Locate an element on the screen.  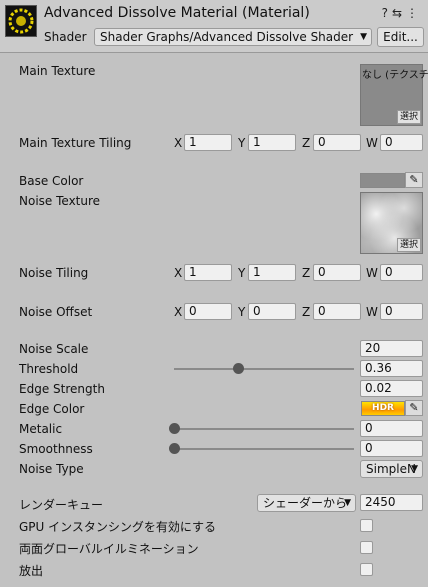
emission-checkbox is located at coordinates (366, 569).